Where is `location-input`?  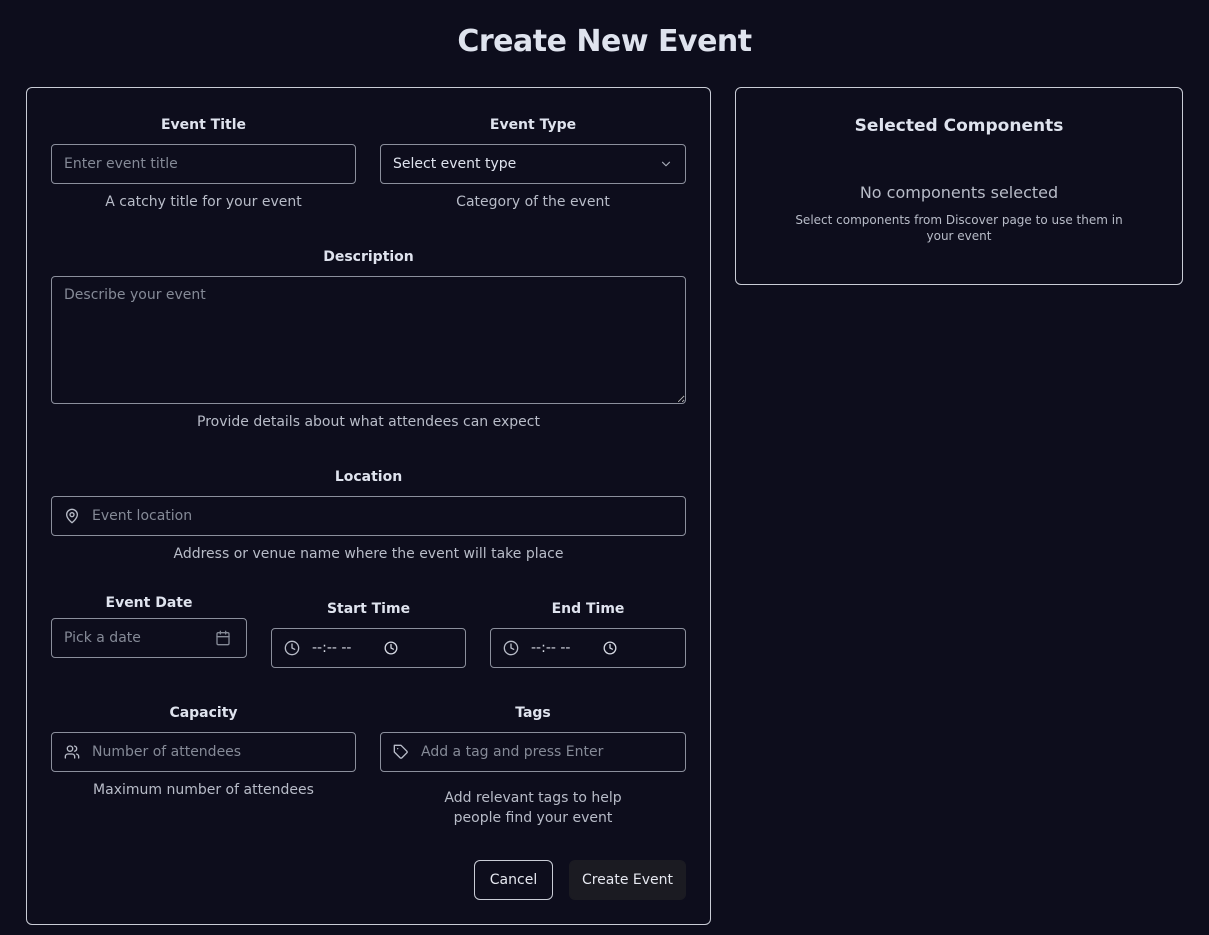
location-input is located at coordinates (368, 516).